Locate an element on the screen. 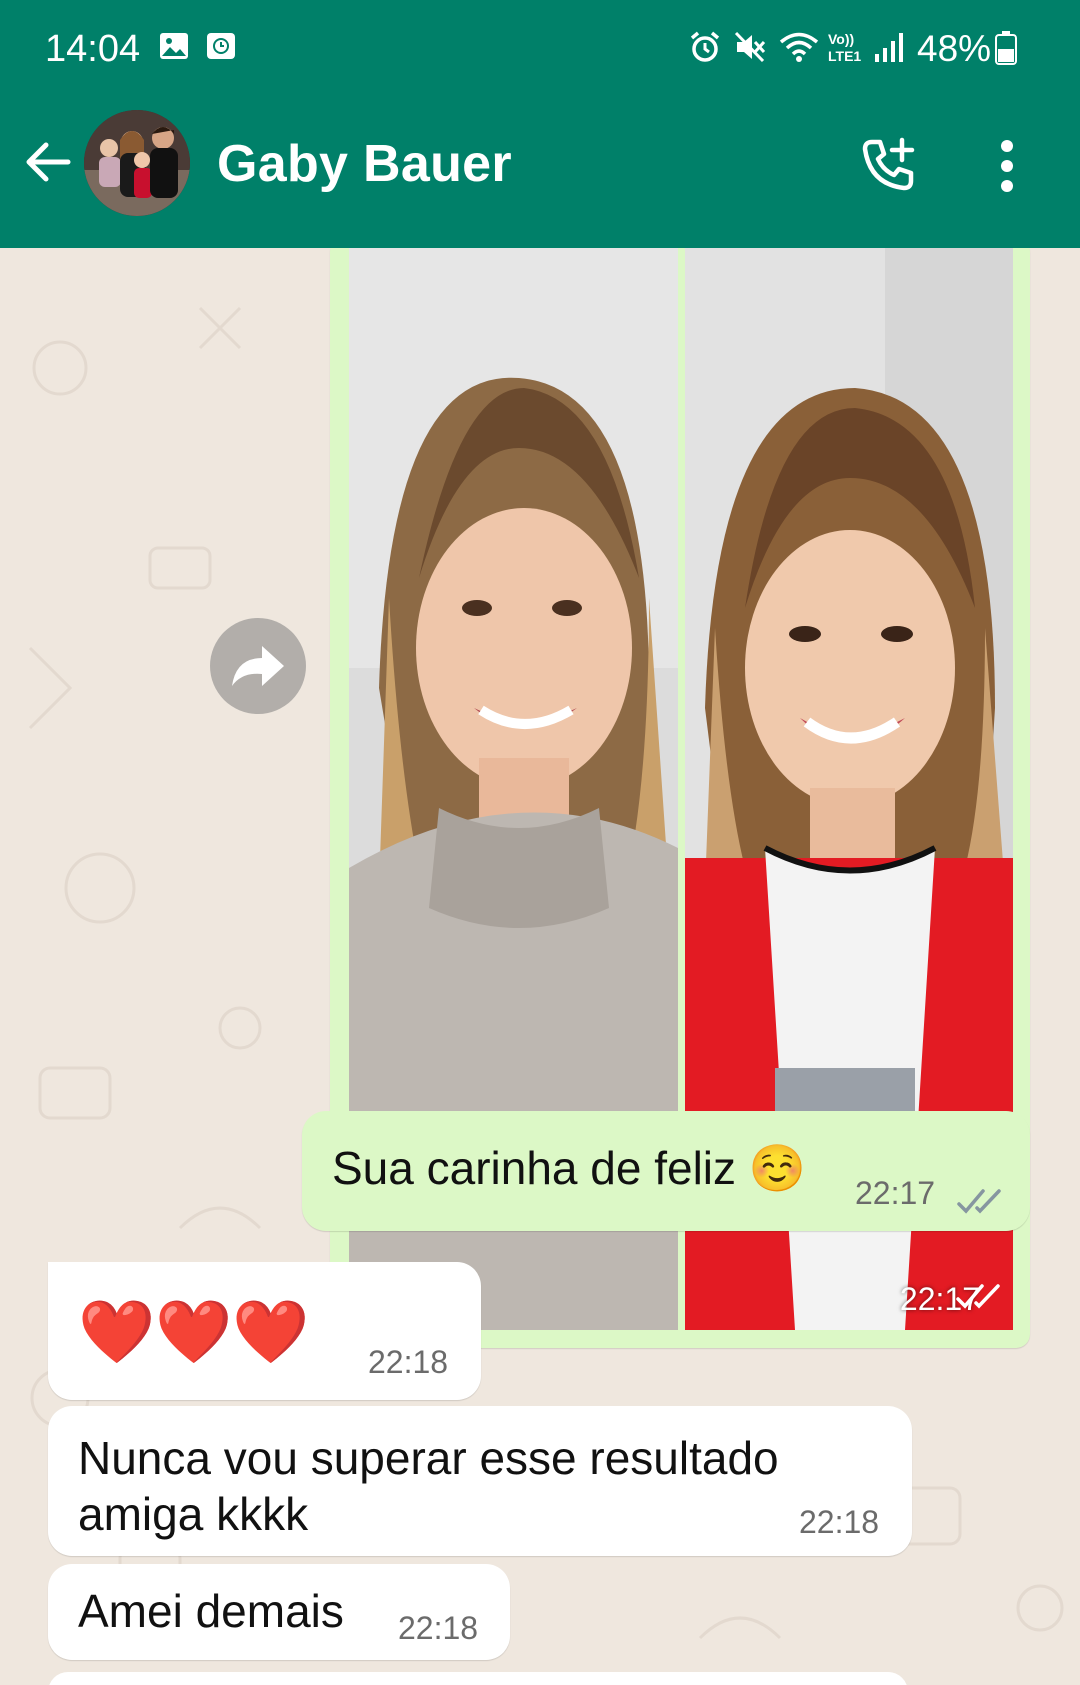 The height and width of the screenshot is (1685, 1080). screen-recorder-icon is located at coordinates (221, 48).